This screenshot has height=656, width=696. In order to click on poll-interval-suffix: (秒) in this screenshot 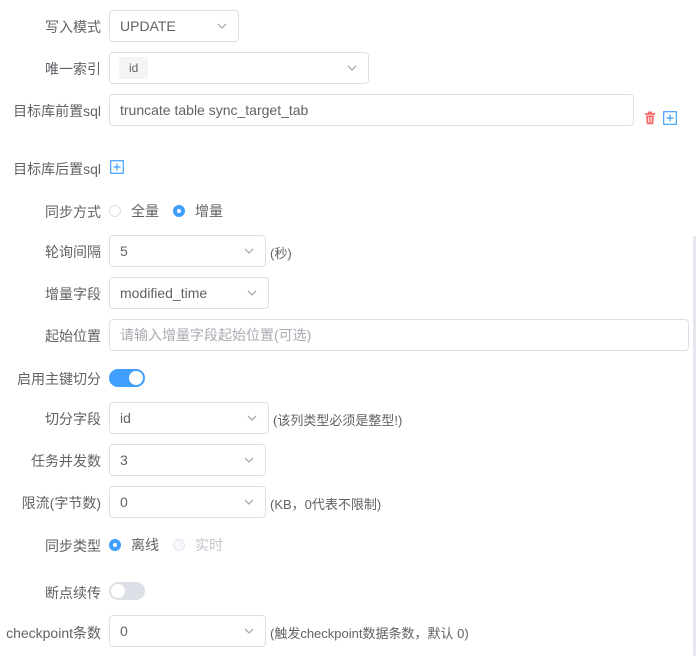, I will do `click(281, 253)`.